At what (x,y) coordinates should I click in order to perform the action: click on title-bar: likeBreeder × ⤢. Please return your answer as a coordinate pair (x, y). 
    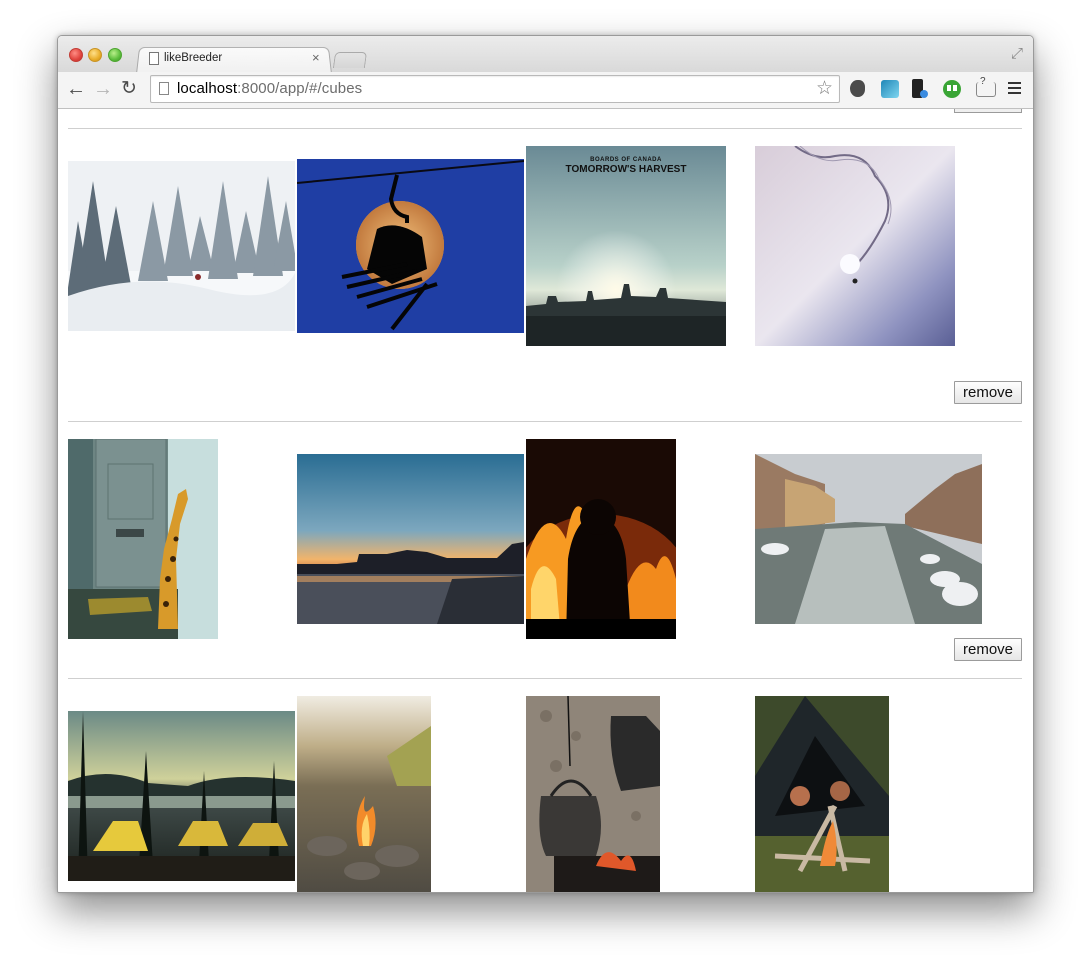
    Looking at the image, I should click on (545, 55).